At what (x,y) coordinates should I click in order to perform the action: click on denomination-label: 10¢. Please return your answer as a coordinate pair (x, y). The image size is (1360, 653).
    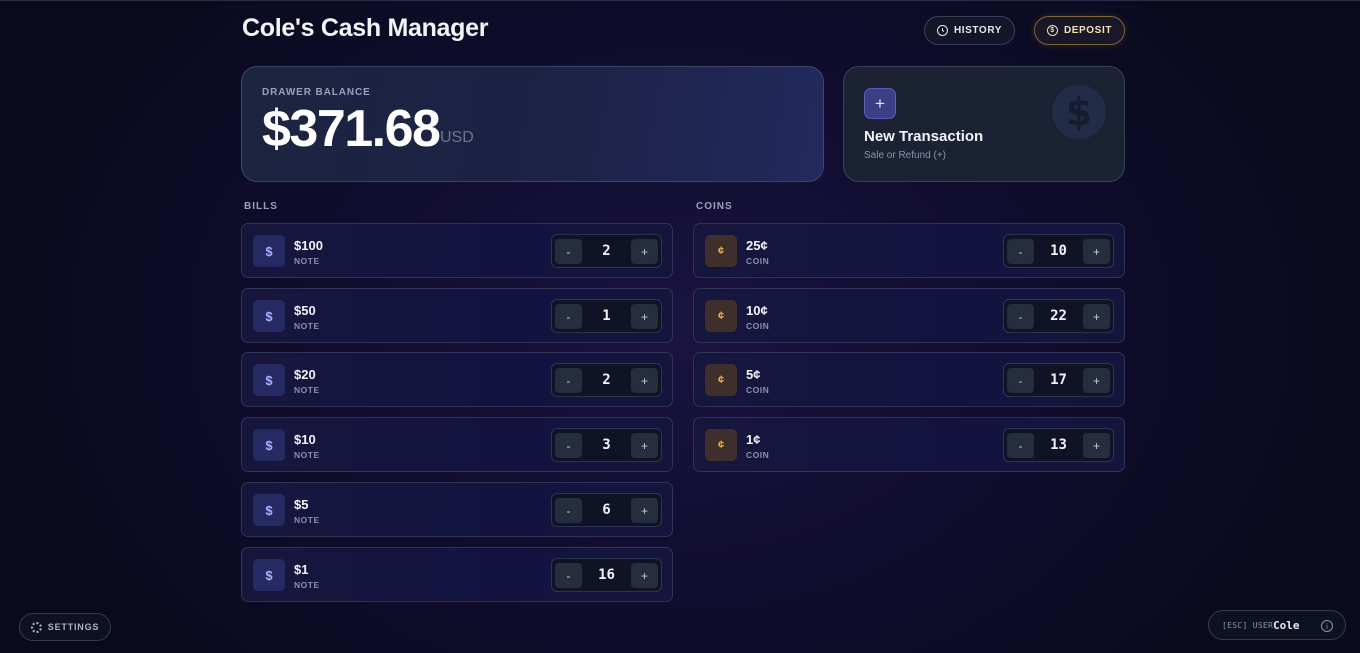
    Looking at the image, I should click on (757, 310).